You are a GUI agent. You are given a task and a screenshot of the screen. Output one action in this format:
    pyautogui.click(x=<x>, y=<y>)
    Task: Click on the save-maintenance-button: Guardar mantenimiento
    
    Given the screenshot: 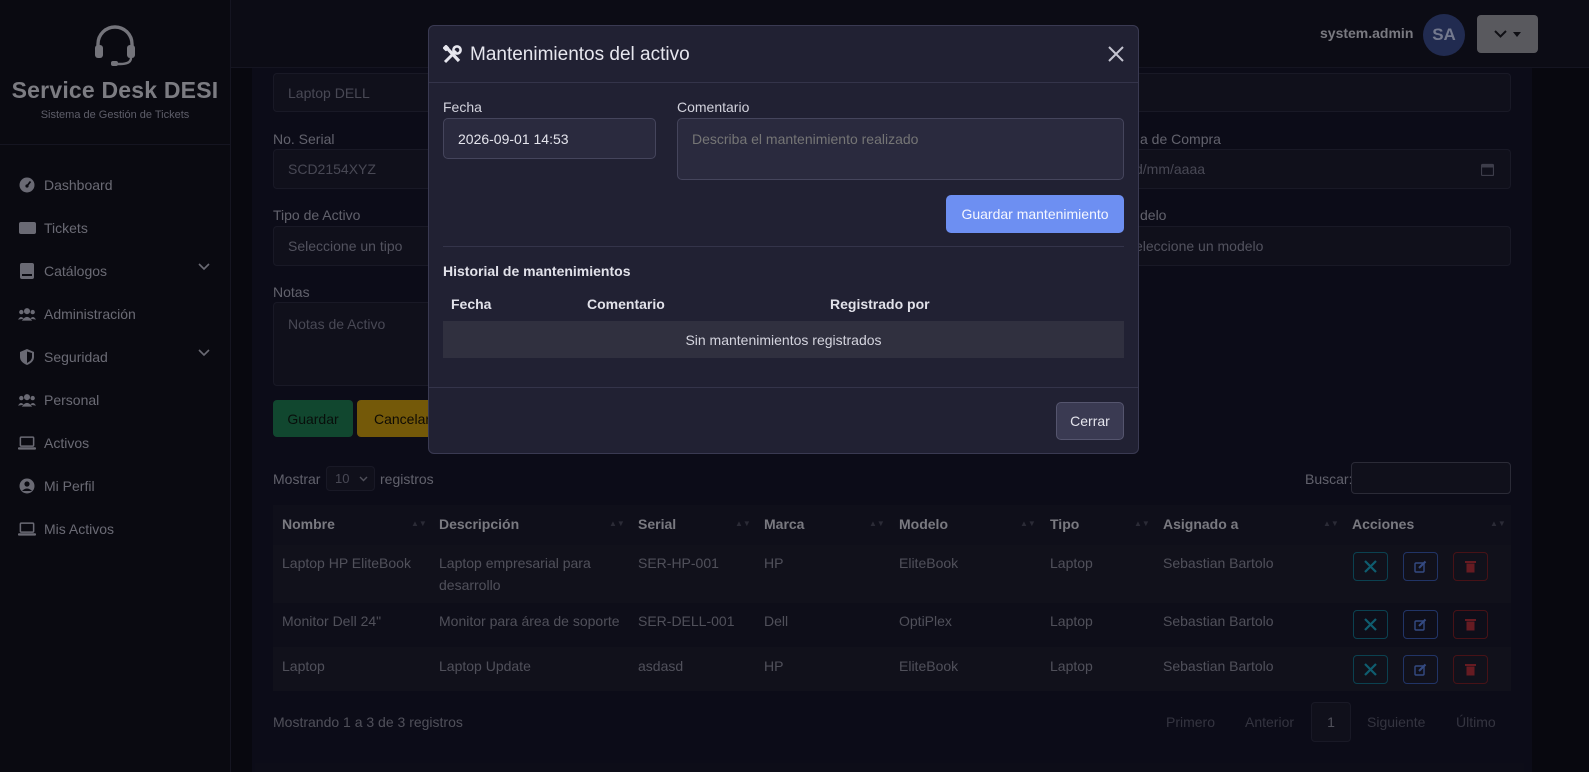 What is the action you would take?
    pyautogui.click(x=1035, y=214)
    